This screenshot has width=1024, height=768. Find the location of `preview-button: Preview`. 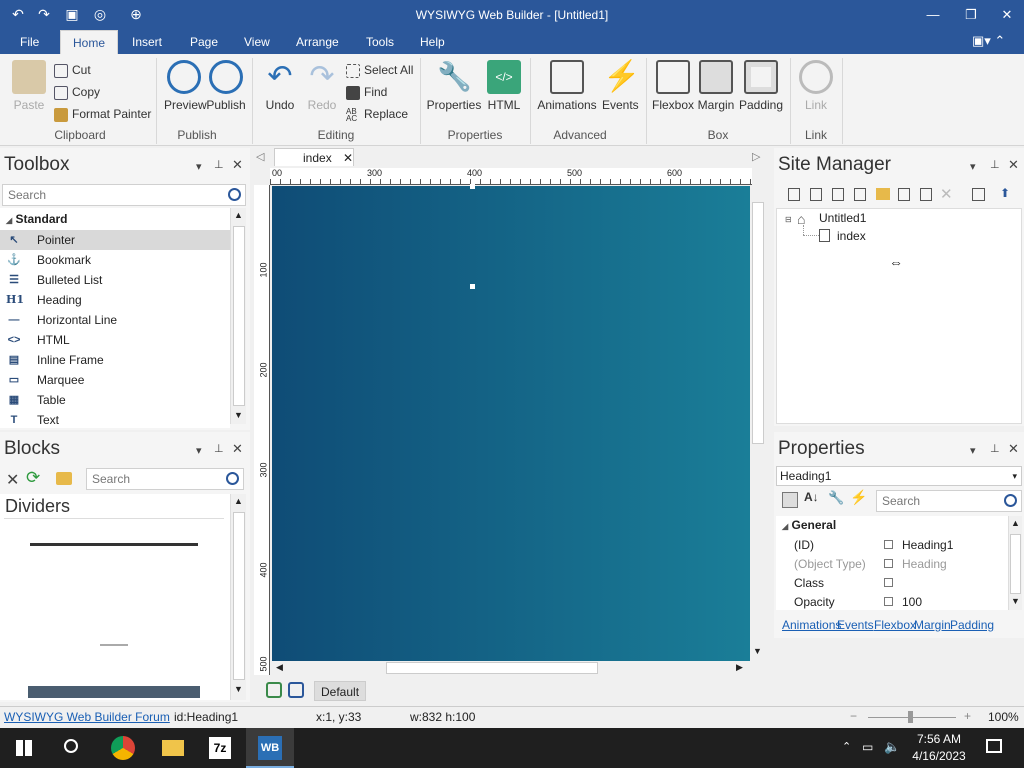

preview-button: Preview is located at coordinates (185, 86).